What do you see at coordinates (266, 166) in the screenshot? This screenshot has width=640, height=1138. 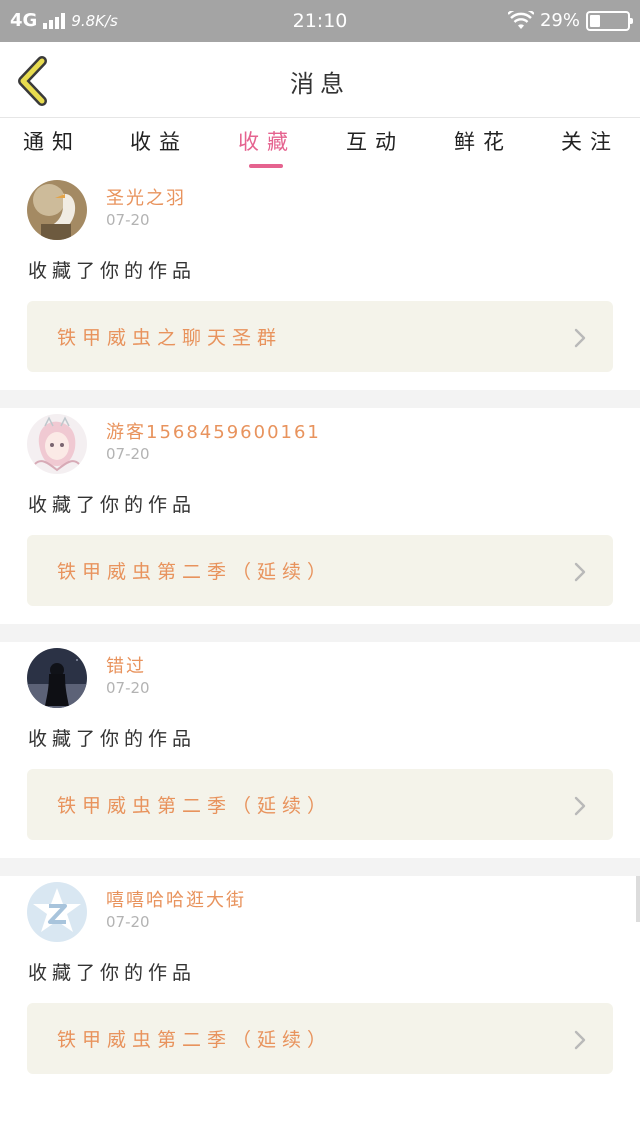 I see `active-tab-indicator` at bounding box center [266, 166].